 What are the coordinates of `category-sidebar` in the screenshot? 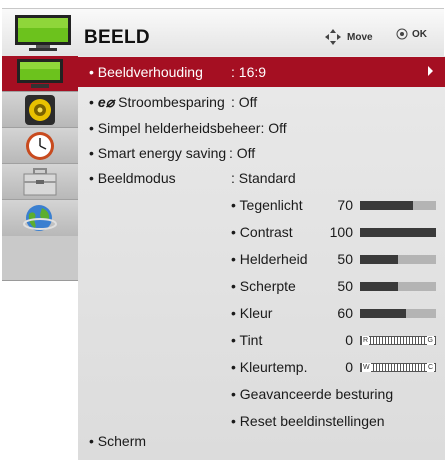 It's located at (40, 168).